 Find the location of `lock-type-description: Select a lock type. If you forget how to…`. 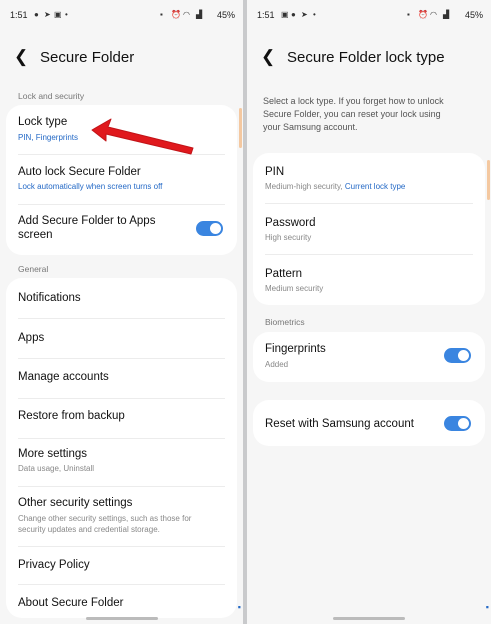

lock-type-description: Select a lock type. If you forget how to… is located at coordinates (367, 114).